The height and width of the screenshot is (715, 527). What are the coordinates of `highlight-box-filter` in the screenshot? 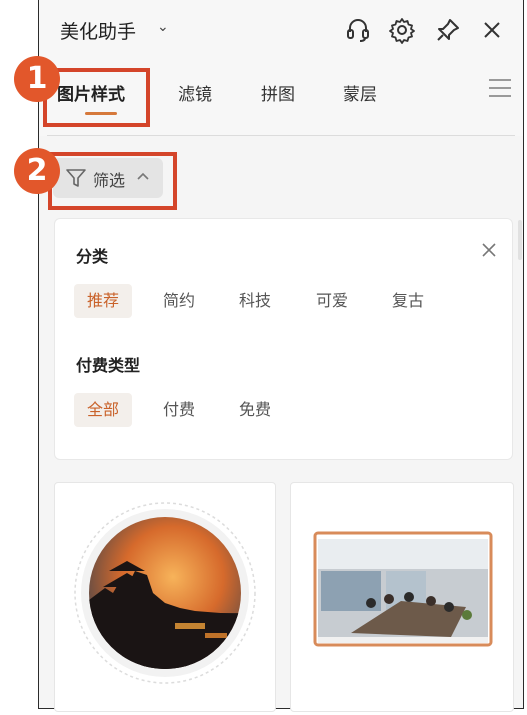 It's located at (112, 181).